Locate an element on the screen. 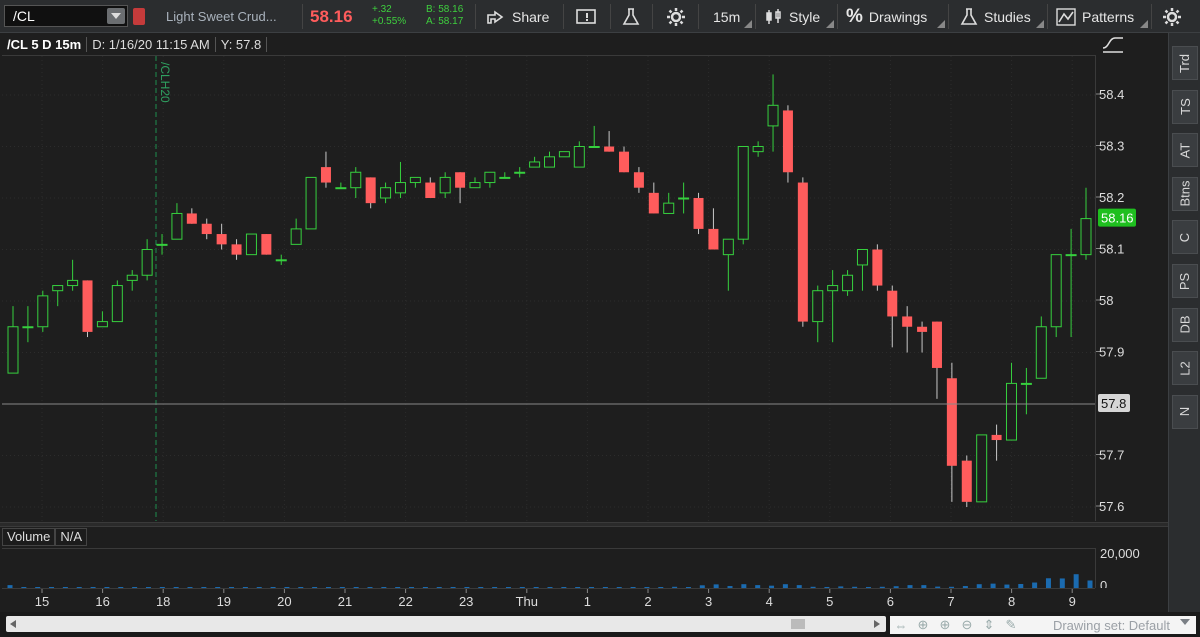 The width and height of the screenshot is (1200, 637). link-color-chip is located at coordinates (139, 16).